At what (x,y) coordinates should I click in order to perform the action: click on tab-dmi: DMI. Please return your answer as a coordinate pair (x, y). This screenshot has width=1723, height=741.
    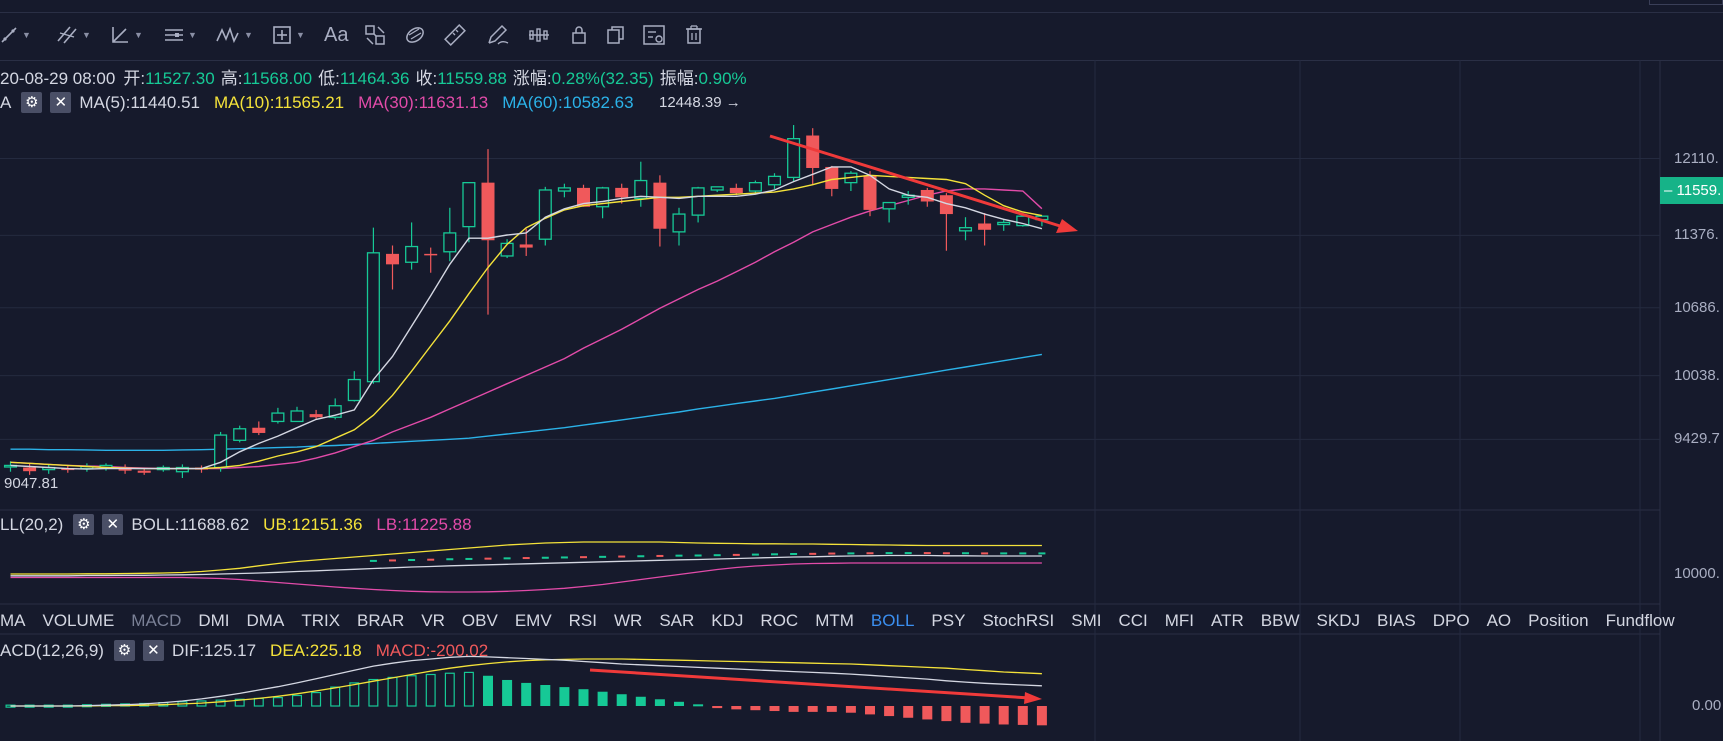
    Looking at the image, I should click on (213, 621).